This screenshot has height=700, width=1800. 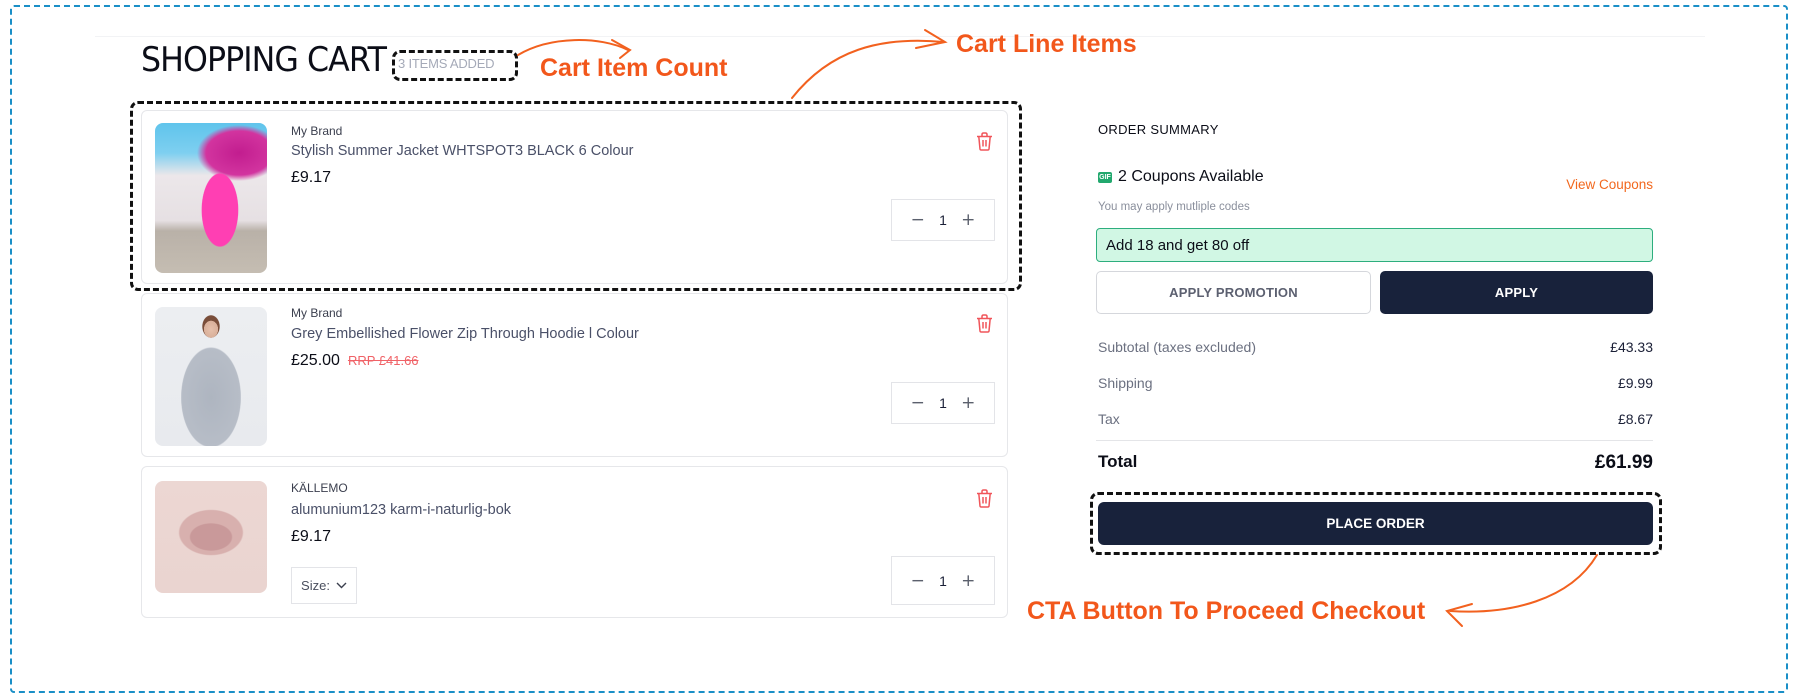 What do you see at coordinates (1118, 461) in the screenshot?
I see `total-label: Total` at bounding box center [1118, 461].